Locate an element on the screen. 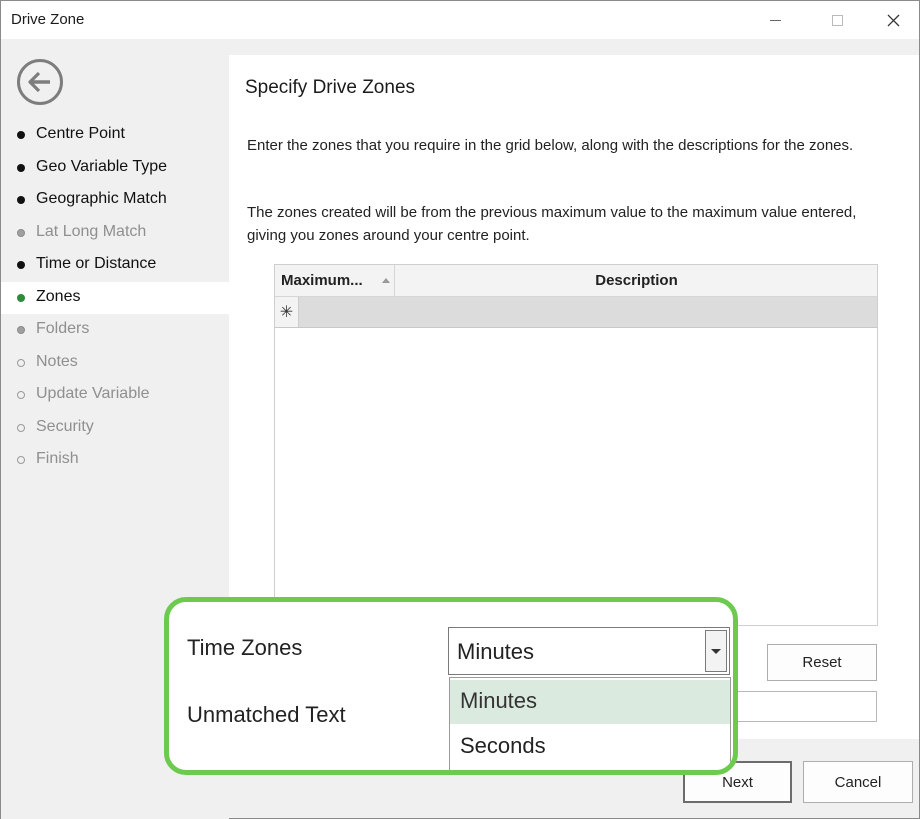 This screenshot has height=819, width=920. sidebar-item-security: Security is located at coordinates (115, 428).